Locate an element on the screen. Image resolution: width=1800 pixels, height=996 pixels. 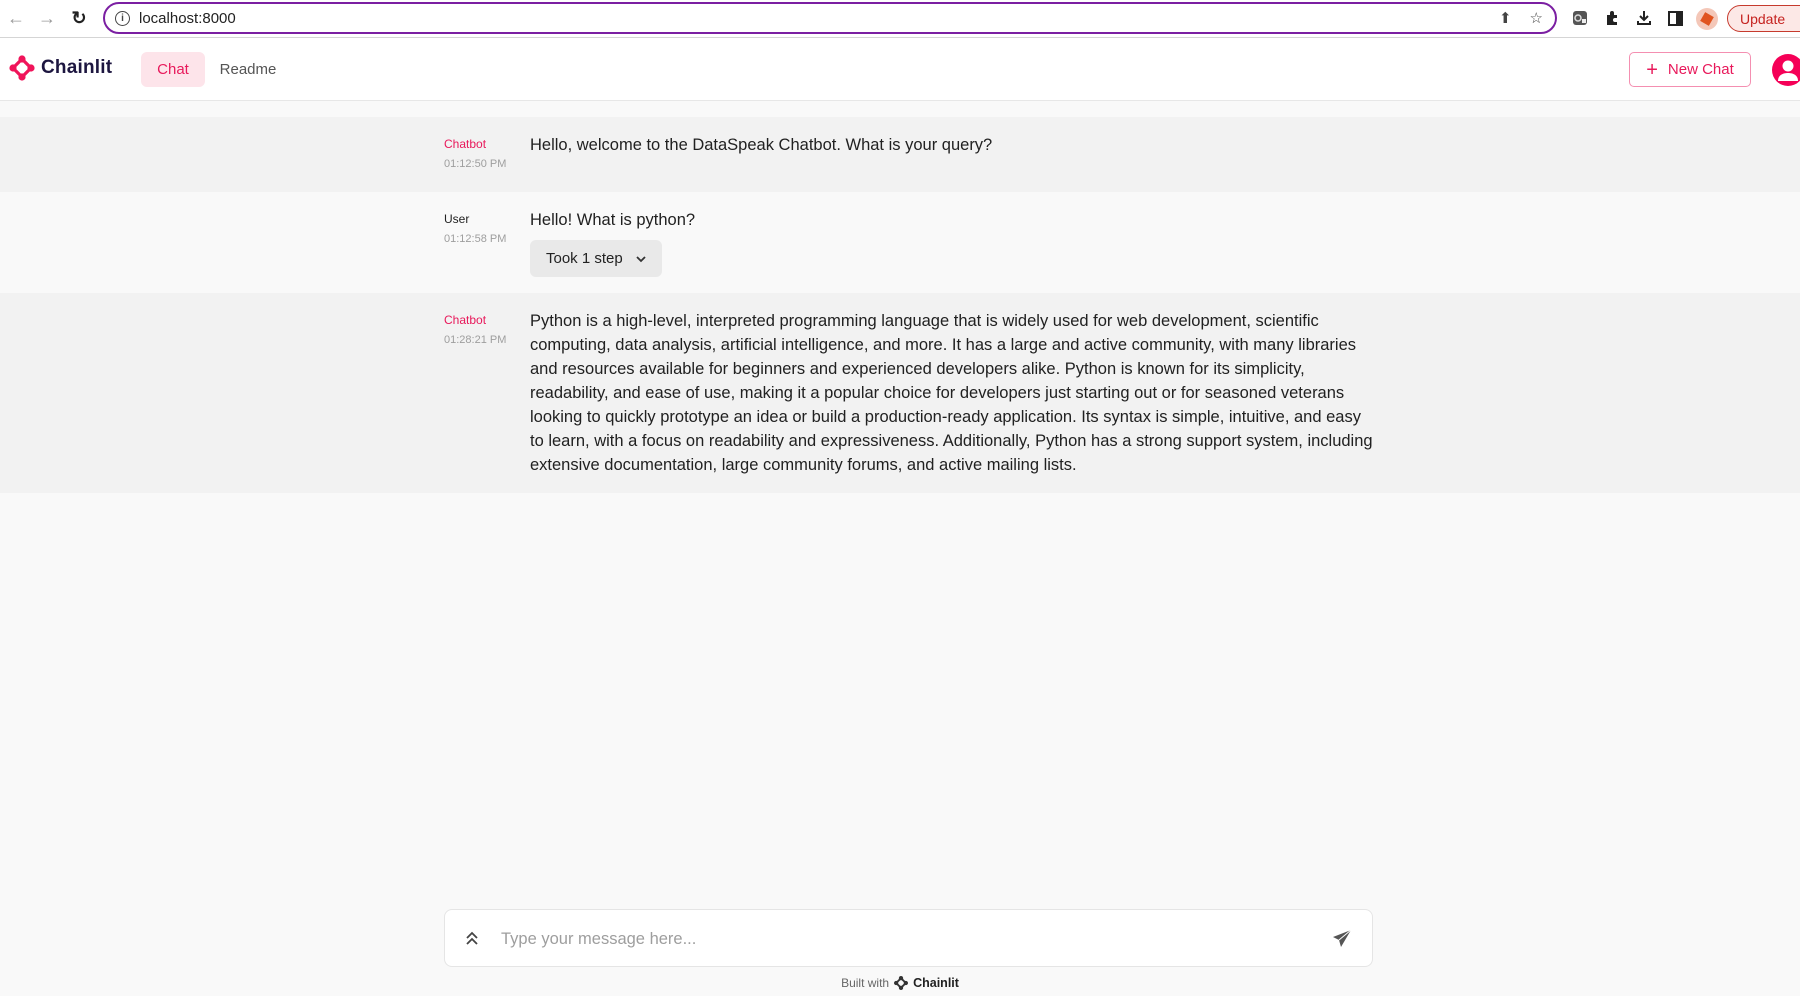
share-icon: ⬆ is located at coordinates (1505, 18).